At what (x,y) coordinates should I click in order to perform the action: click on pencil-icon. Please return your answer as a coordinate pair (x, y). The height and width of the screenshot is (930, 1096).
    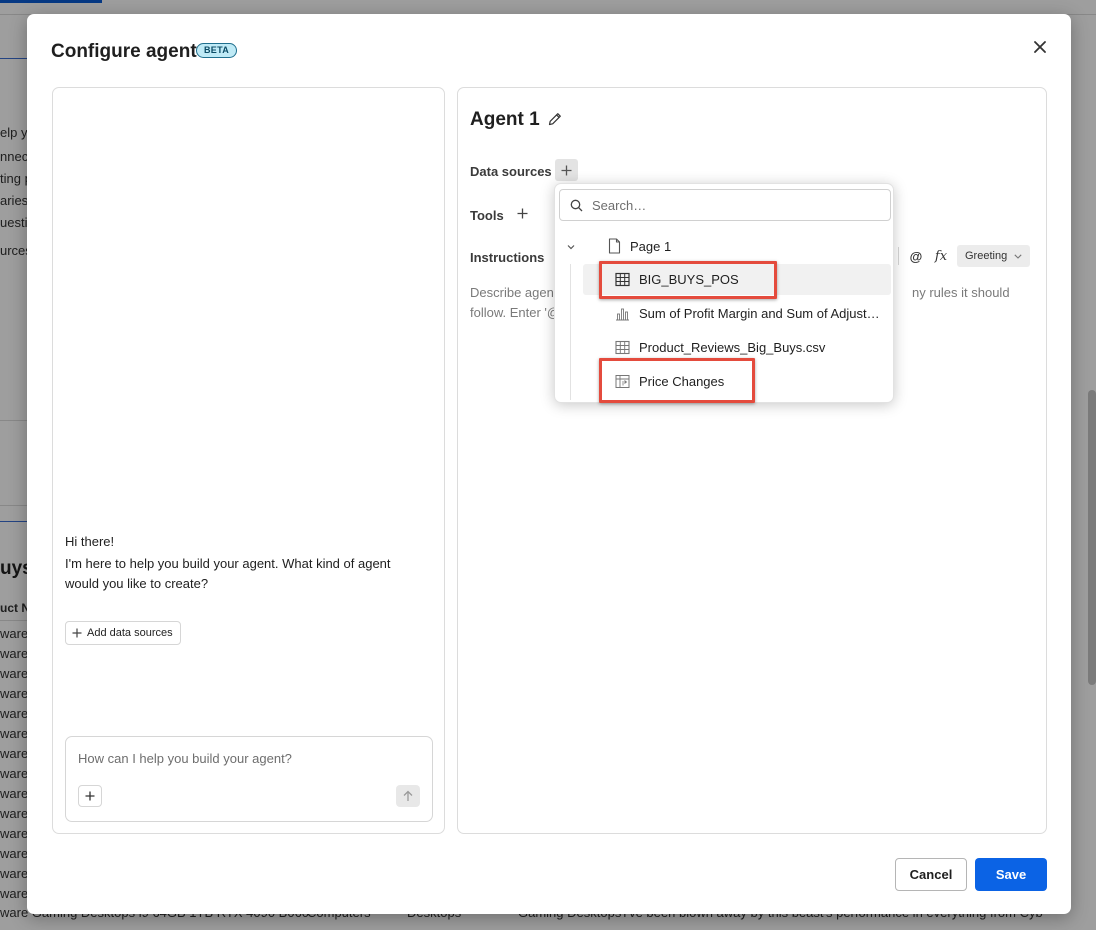
    Looking at the image, I should click on (554, 119).